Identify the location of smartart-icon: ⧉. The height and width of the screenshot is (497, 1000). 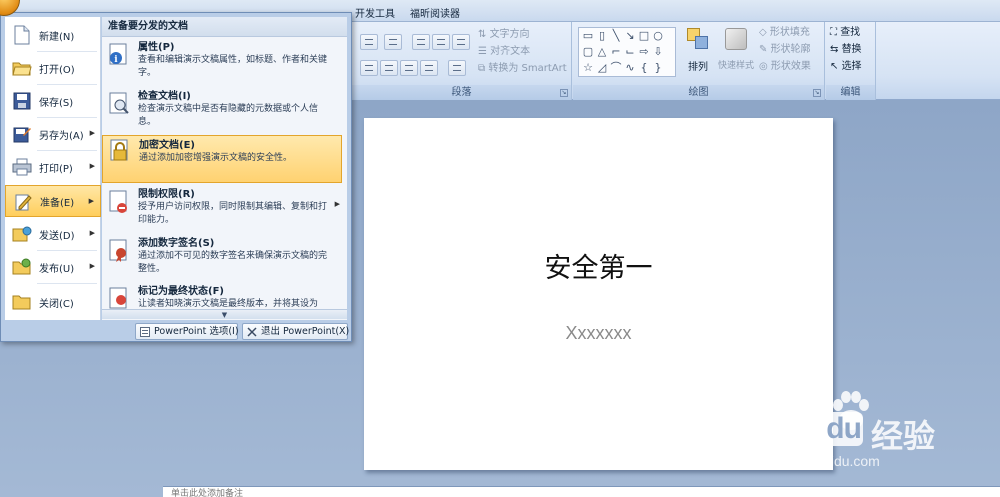
(483, 68).